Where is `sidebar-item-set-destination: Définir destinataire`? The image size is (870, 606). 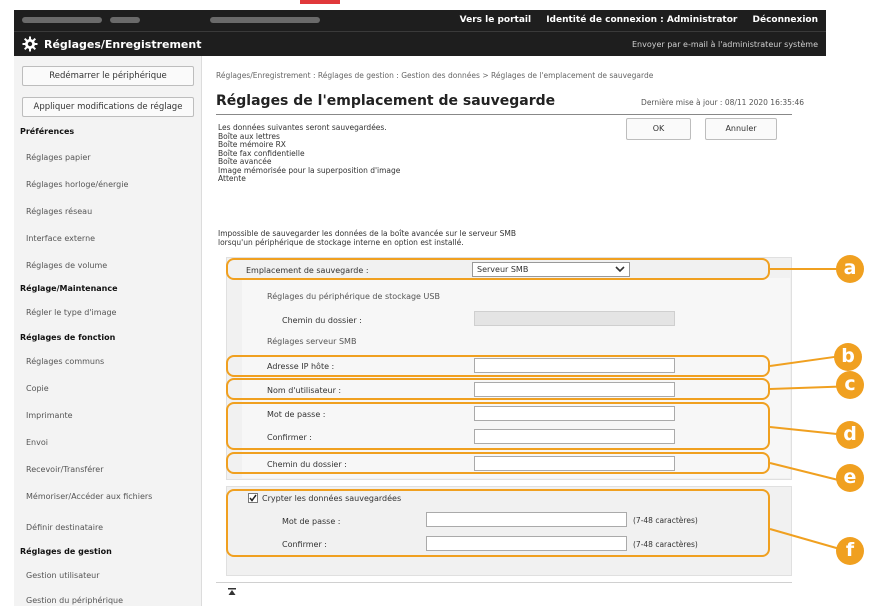
sidebar-item-set-destination: Définir destinataire is located at coordinates (64, 527).